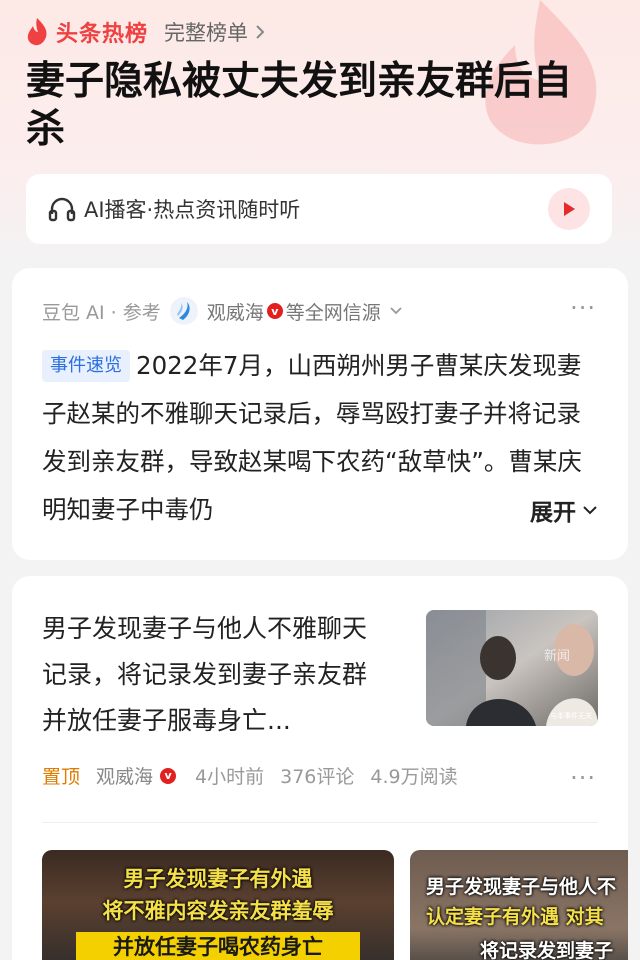  What do you see at coordinates (101, 312) in the screenshot?
I see `ai-source-prefix: 豆包 AI · 参考` at bounding box center [101, 312].